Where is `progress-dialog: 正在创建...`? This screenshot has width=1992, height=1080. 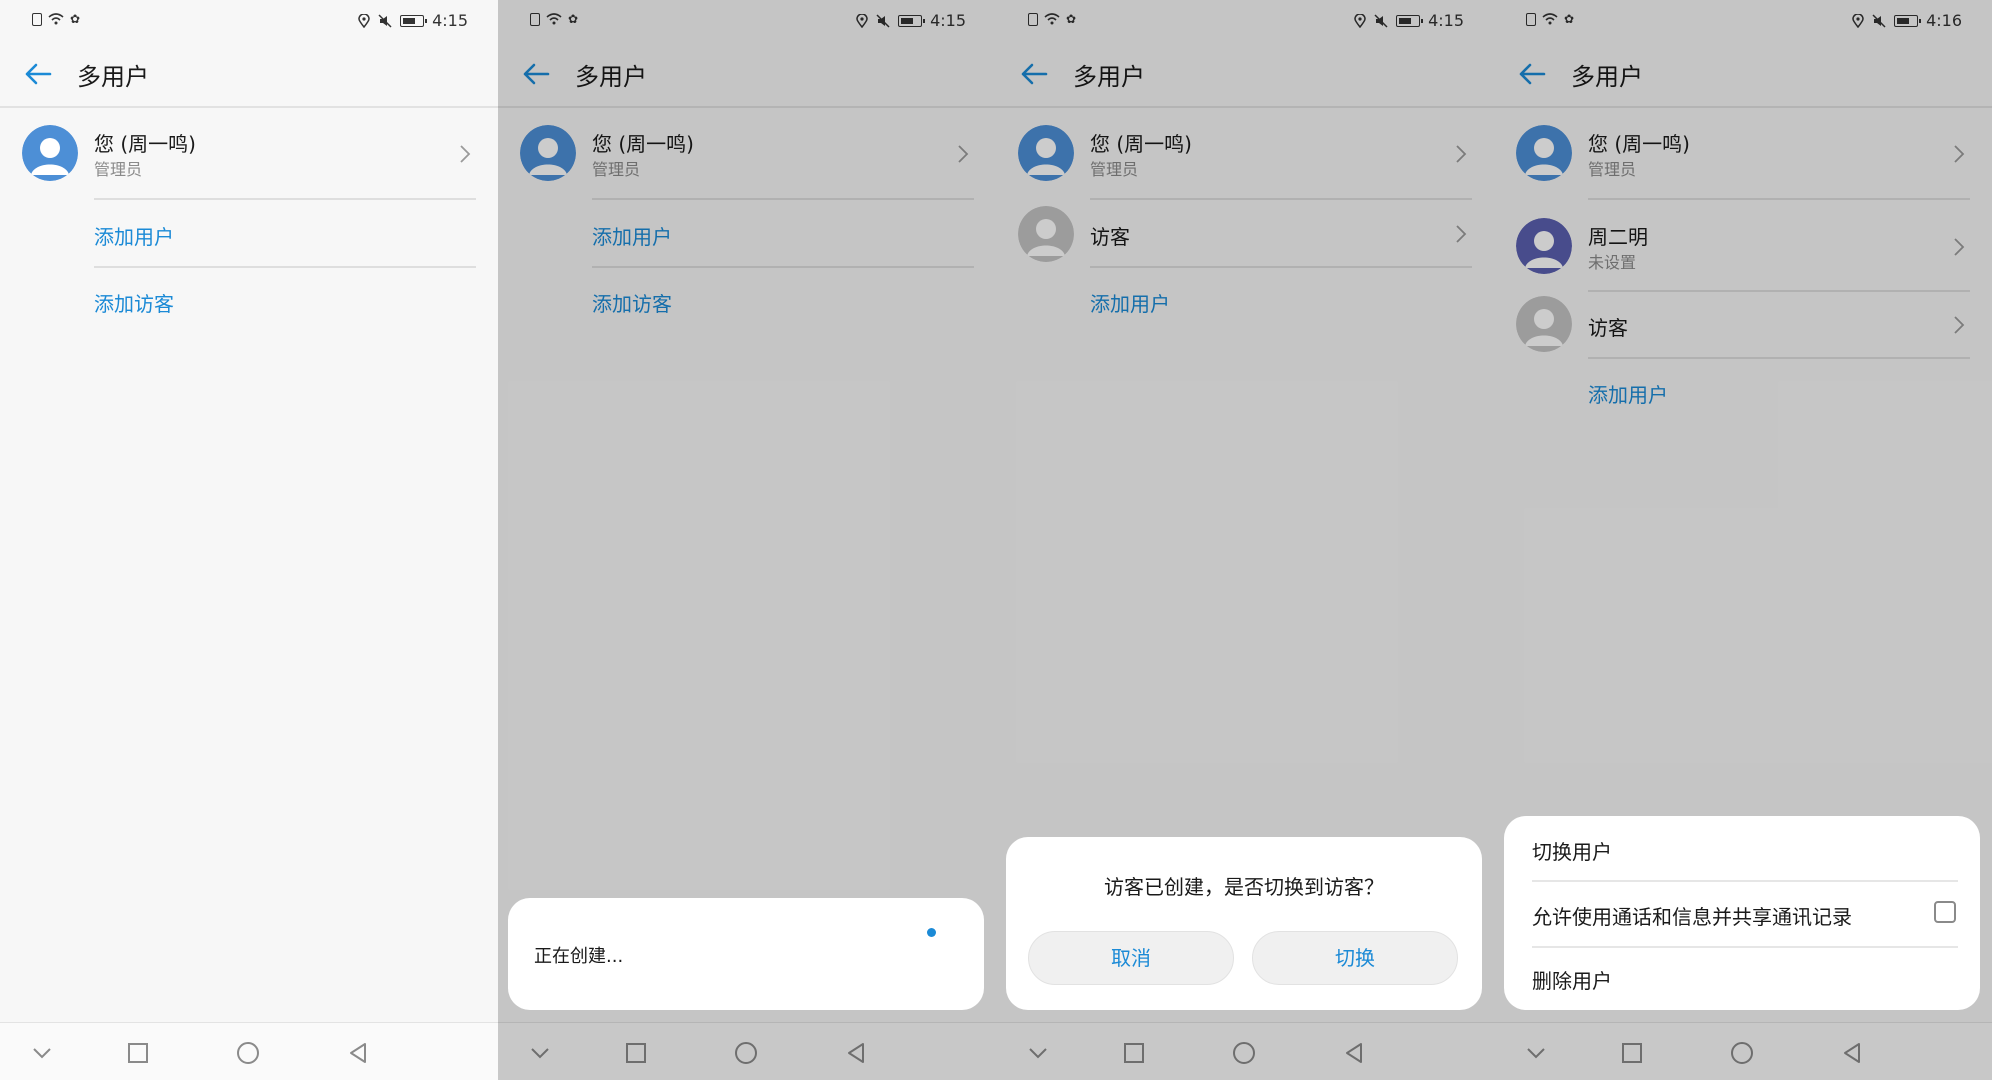
progress-dialog: 正在创建... is located at coordinates (746, 954).